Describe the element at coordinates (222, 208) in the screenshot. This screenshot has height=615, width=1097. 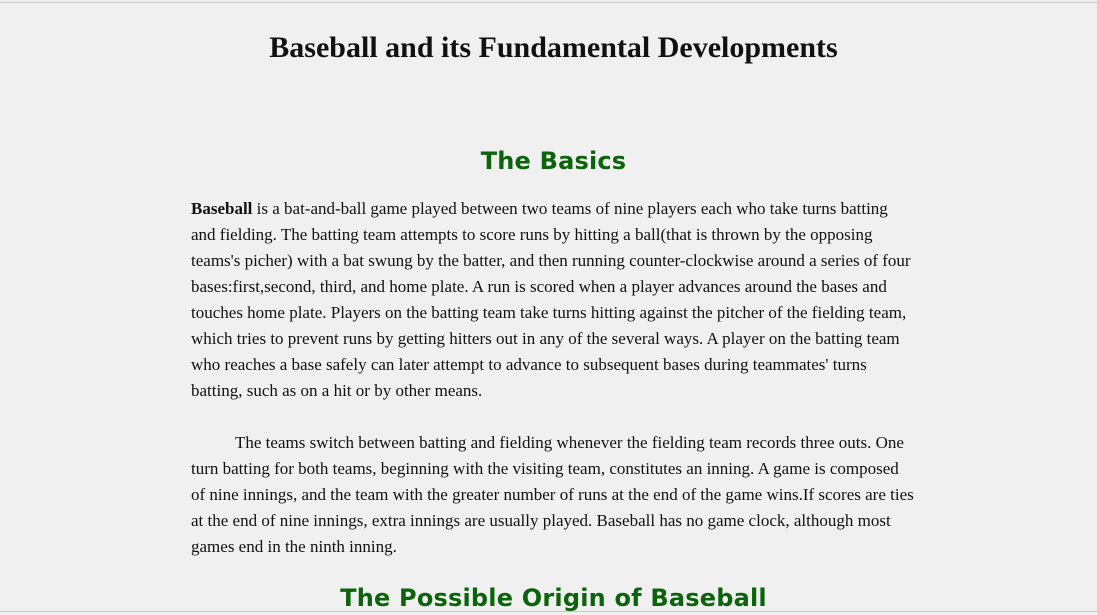
I see `baseball-bold-term: Baseball` at that location.